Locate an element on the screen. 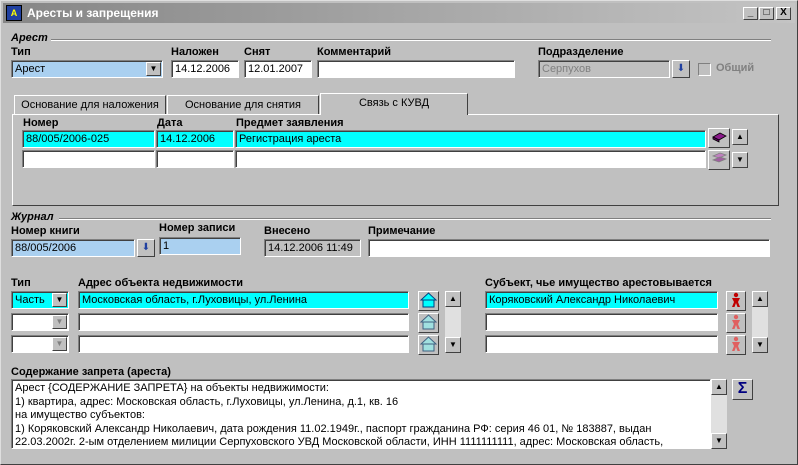 The height and width of the screenshot is (465, 798). book-number-label: Номер книги is located at coordinates (45, 231).